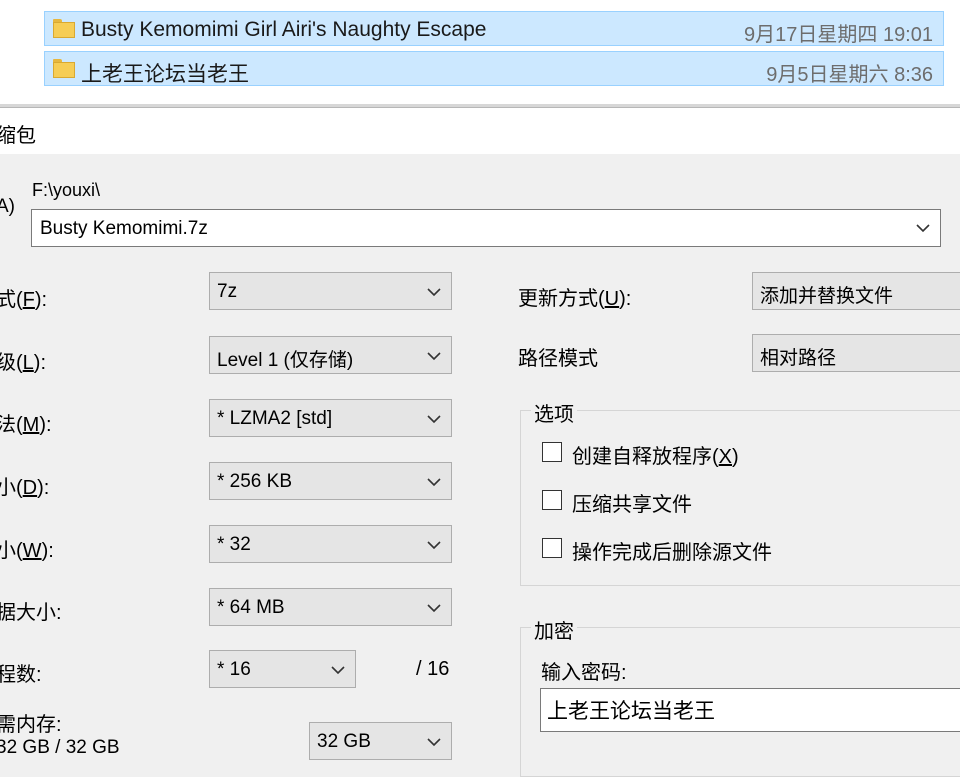 This screenshot has height=777, width=960. I want to click on archive-path: F:\youxi\, so click(66, 190).